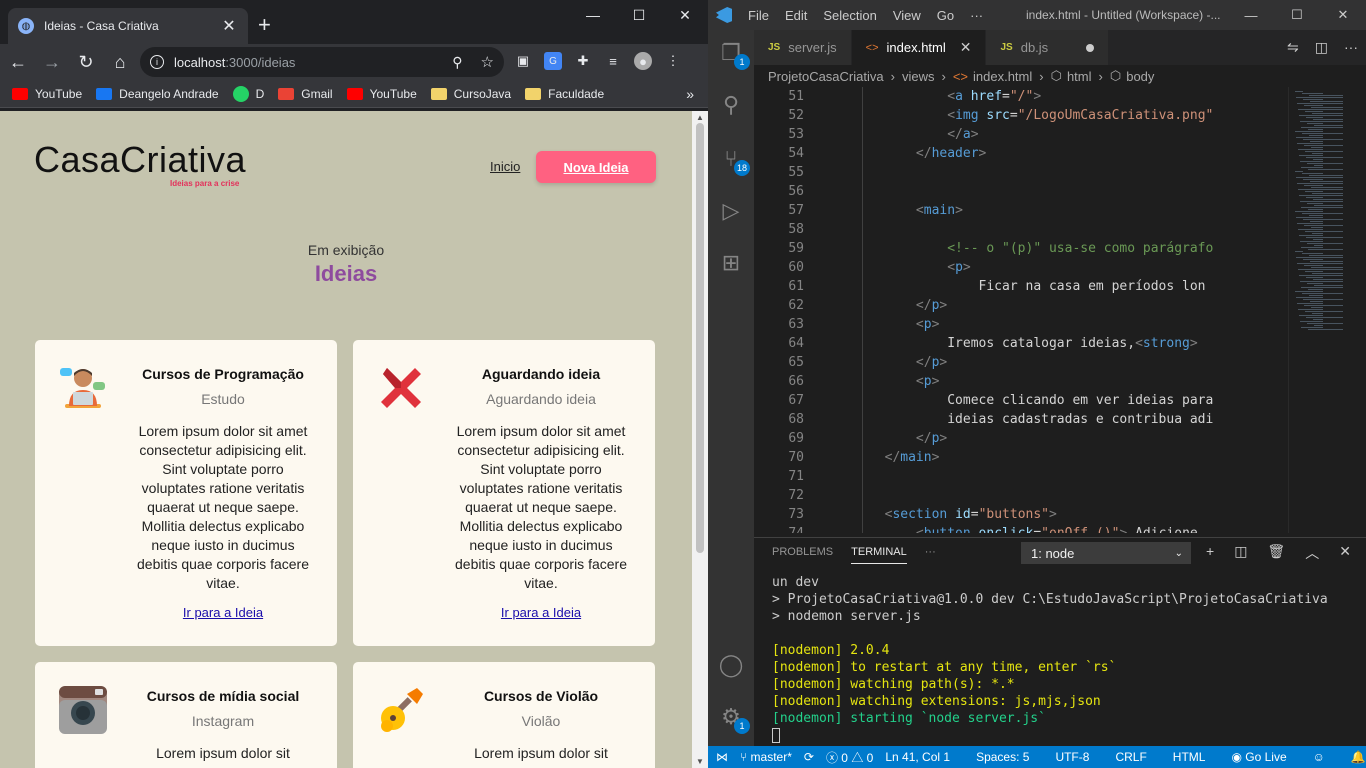  What do you see at coordinates (826, 76) in the screenshot?
I see `breadcrumb-item: ProjetoCasaCriativa` at bounding box center [826, 76].